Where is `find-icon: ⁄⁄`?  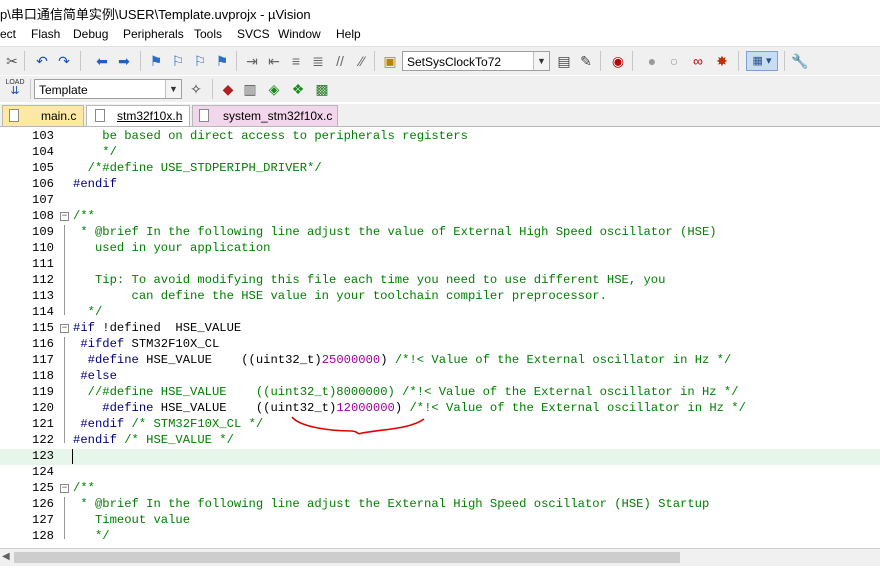 find-icon: ⁄⁄ is located at coordinates (362, 61).